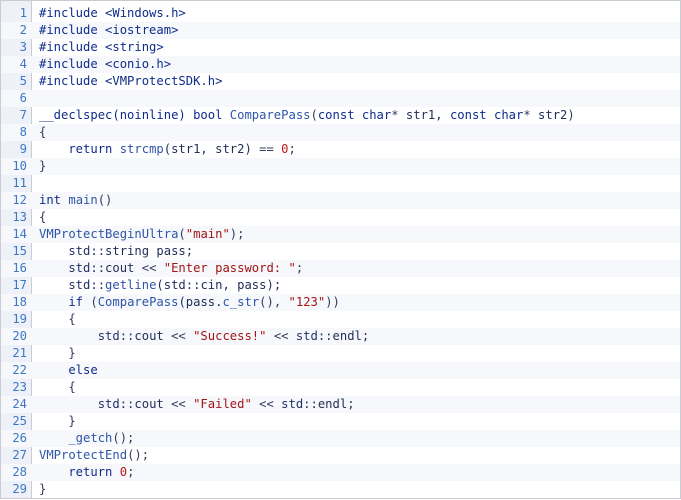 Image resolution: width=681 pixels, height=500 pixels. Describe the element at coordinates (19, 353) in the screenshot. I see `line-number: 21` at that location.